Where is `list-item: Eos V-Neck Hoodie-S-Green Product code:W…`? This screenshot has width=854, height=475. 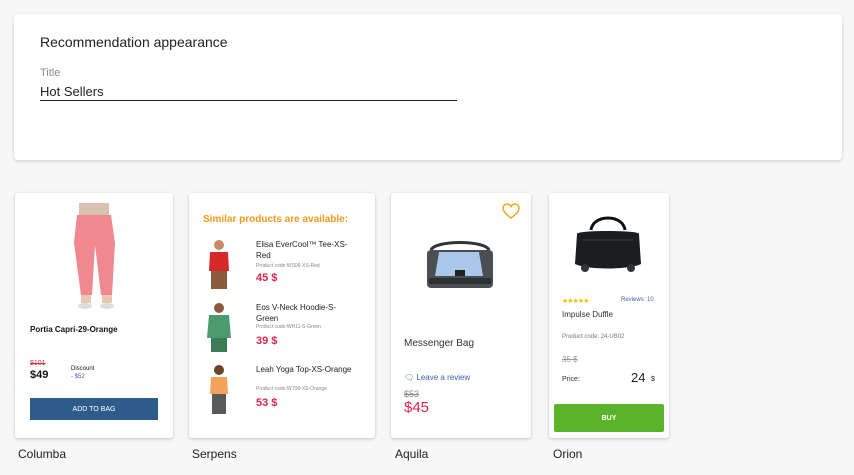 list-item: Eos V-Neck Hoodie-S-Green Product code:W… is located at coordinates (282, 332).